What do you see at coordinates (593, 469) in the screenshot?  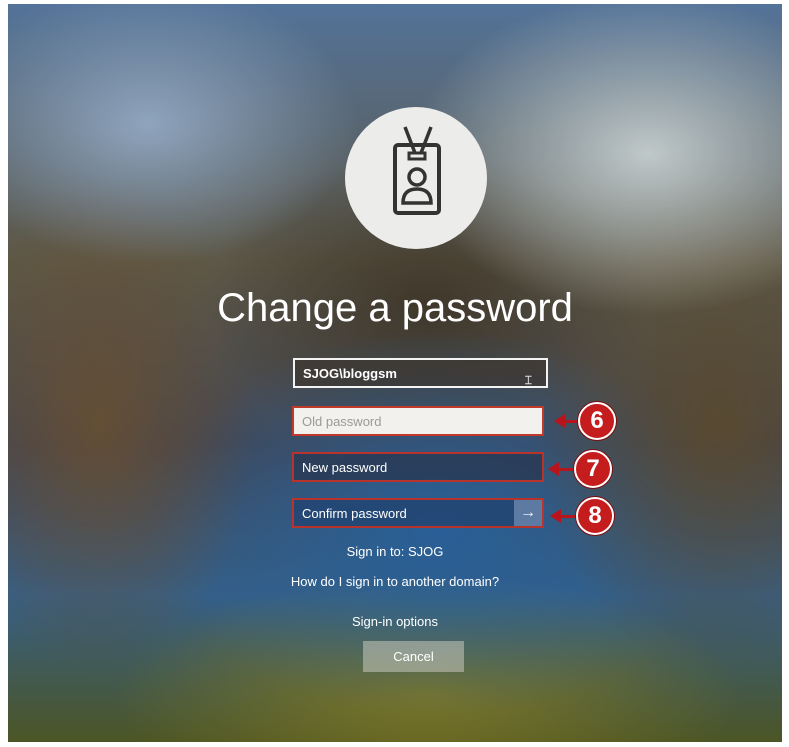 I see `callout-badge-7: 7` at bounding box center [593, 469].